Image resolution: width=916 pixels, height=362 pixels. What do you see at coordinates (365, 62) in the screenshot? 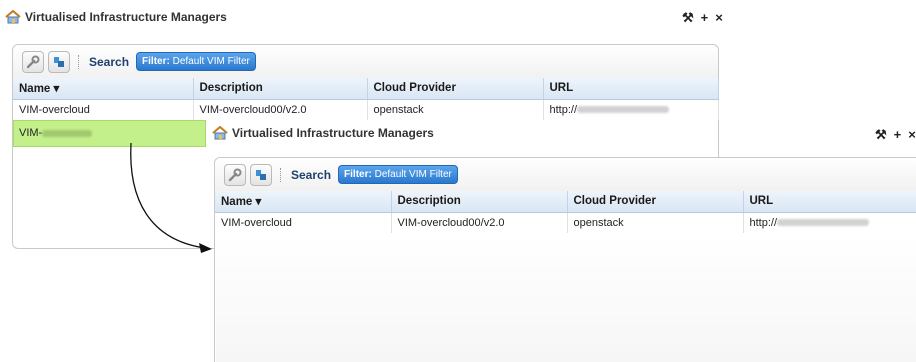
I see `back-toolbar: Search Filter: Default VIM Filter` at bounding box center [365, 62].